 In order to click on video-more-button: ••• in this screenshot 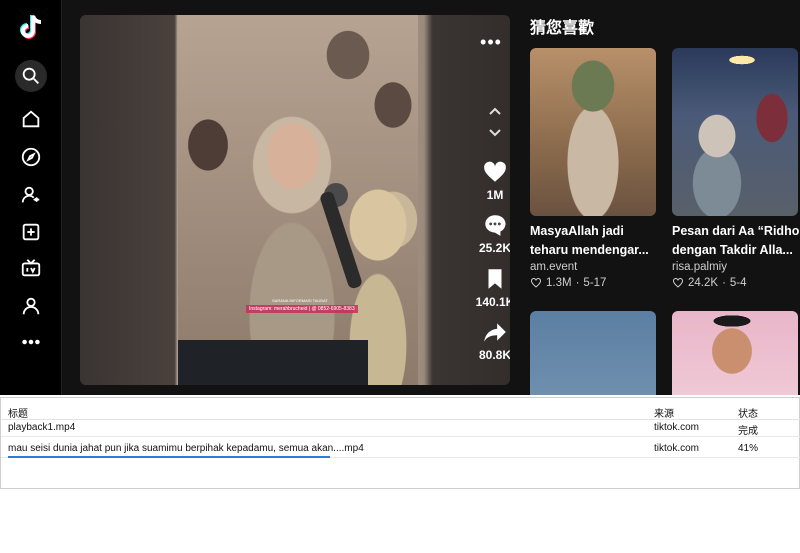, I will do `click(491, 46)`.